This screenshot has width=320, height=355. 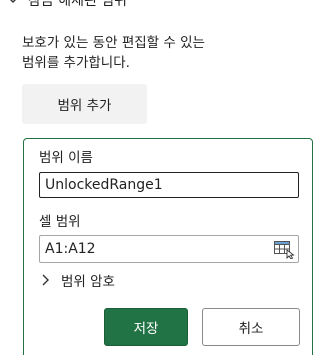 What do you see at coordinates (45, 280) in the screenshot?
I see `chevron-right-icon` at bounding box center [45, 280].